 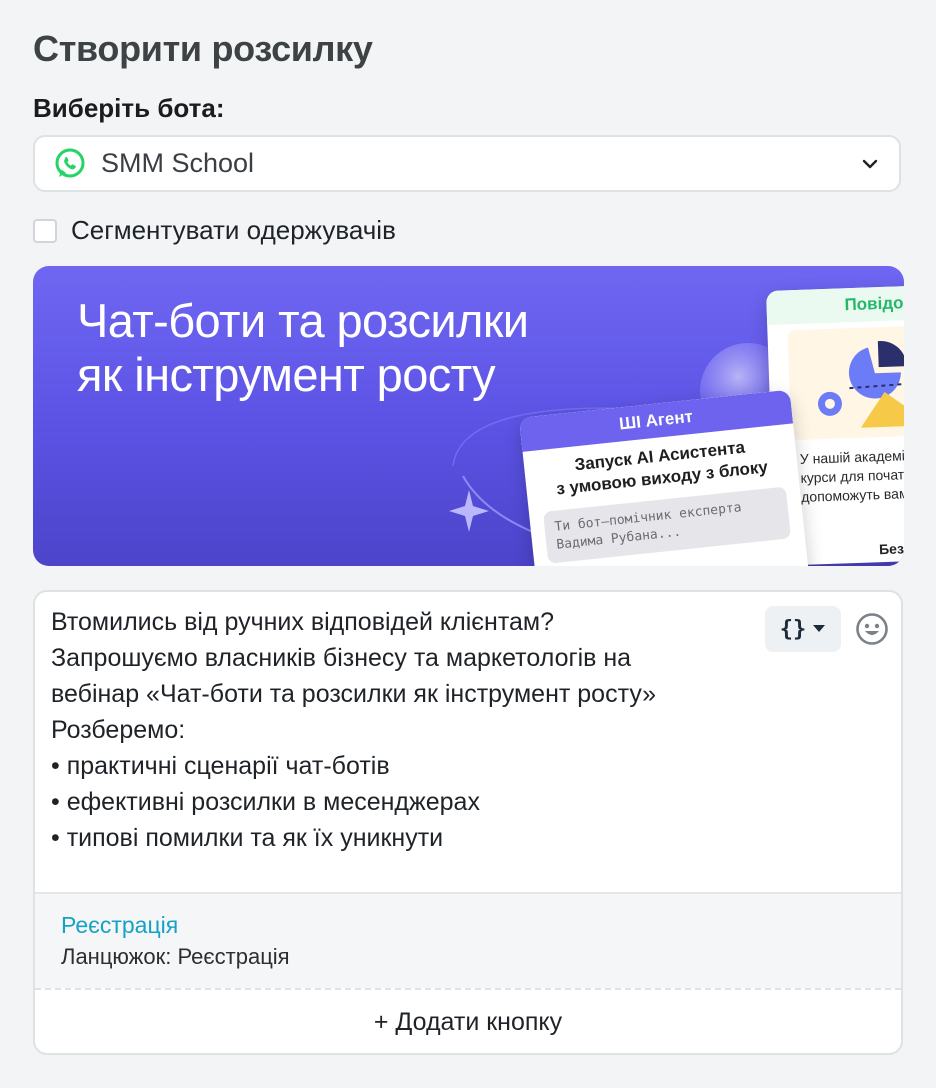 What do you see at coordinates (129, 108) in the screenshot?
I see `bot-select-label: Виберіть бота:` at bounding box center [129, 108].